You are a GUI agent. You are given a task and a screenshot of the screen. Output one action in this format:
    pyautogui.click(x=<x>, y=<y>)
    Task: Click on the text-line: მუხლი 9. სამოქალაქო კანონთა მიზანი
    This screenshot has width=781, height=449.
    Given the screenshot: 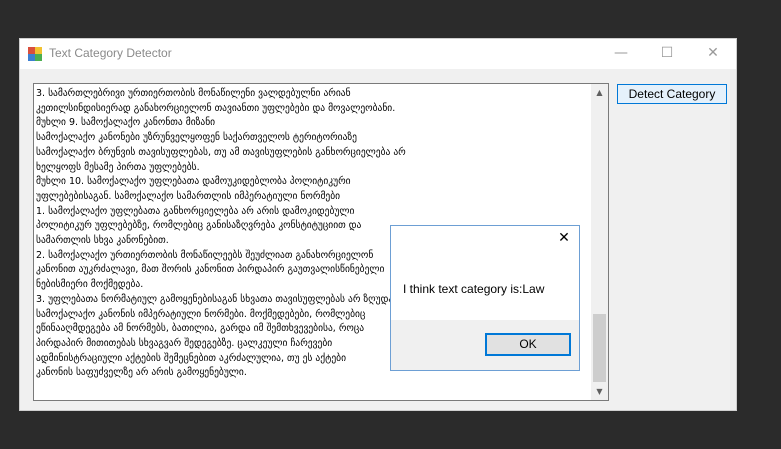 What is the action you would take?
    pyautogui.click(x=126, y=123)
    